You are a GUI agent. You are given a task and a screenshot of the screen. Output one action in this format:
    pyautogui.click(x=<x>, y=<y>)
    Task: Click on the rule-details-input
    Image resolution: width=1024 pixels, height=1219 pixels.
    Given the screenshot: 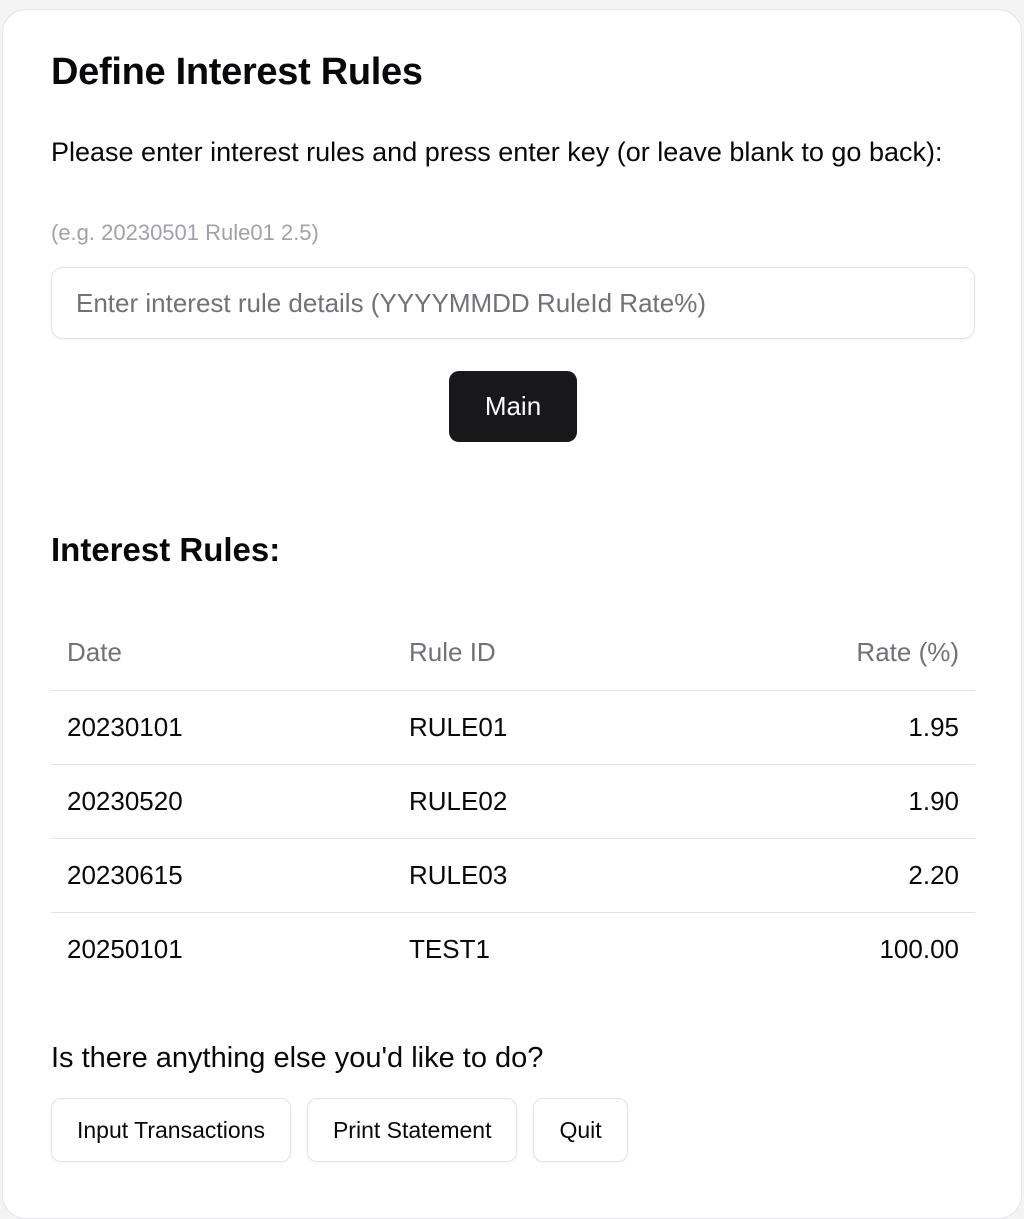 What is the action you would take?
    pyautogui.click(x=513, y=303)
    